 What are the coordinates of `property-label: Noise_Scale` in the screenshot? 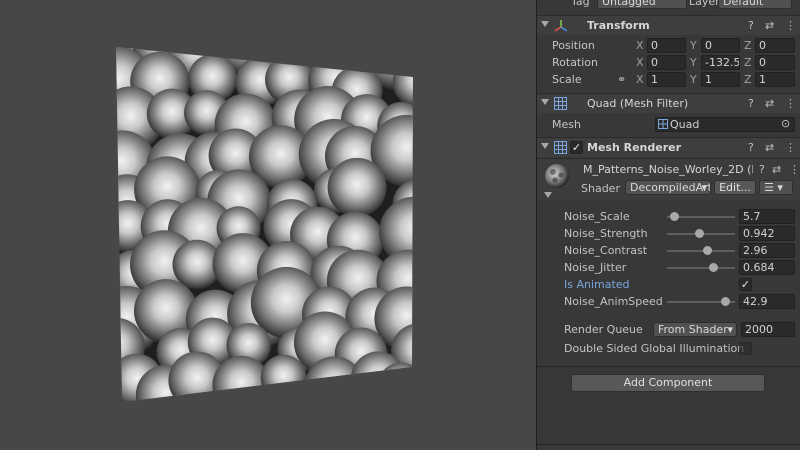 It's located at (597, 216).